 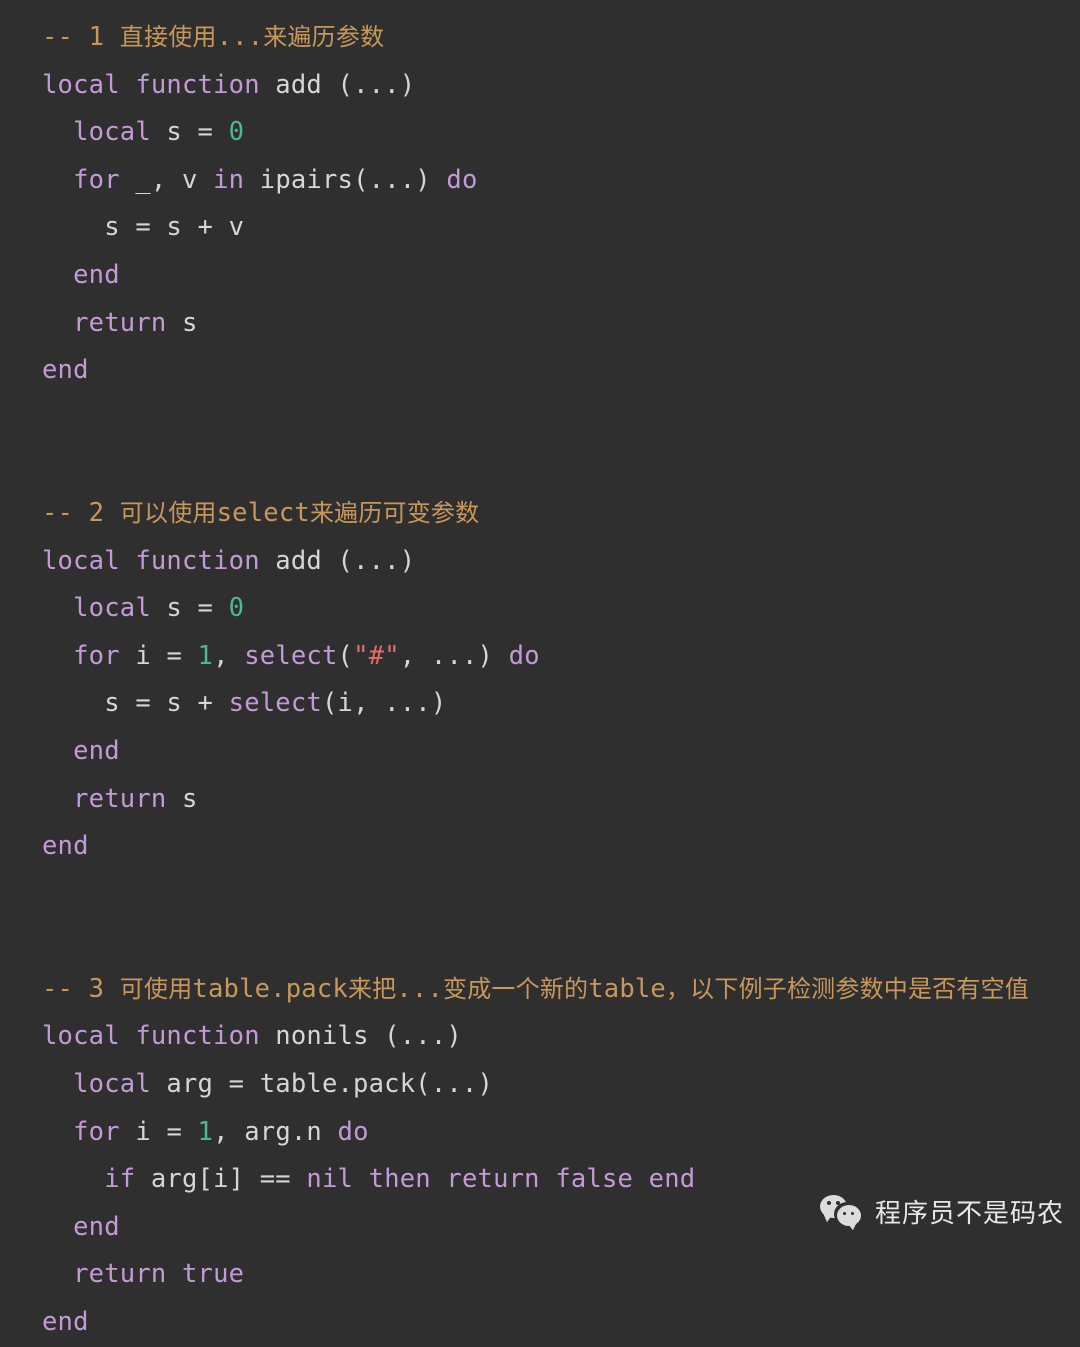 What do you see at coordinates (345, 179) in the screenshot?
I see `code-token-plain: ipairs(...)` at bounding box center [345, 179].